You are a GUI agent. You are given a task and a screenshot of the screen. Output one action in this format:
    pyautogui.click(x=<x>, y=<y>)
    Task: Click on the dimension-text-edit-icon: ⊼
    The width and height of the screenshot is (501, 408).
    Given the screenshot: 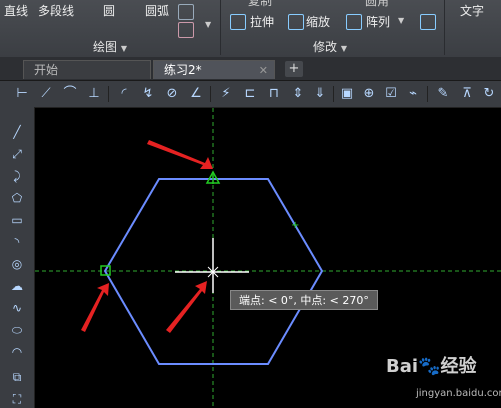 What is the action you would take?
    pyautogui.click(x=467, y=94)
    